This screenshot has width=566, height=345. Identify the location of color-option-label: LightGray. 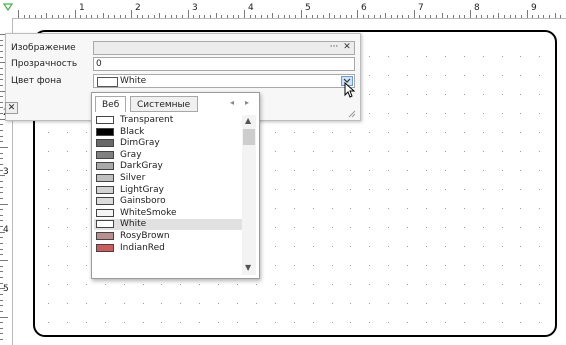
(142, 189).